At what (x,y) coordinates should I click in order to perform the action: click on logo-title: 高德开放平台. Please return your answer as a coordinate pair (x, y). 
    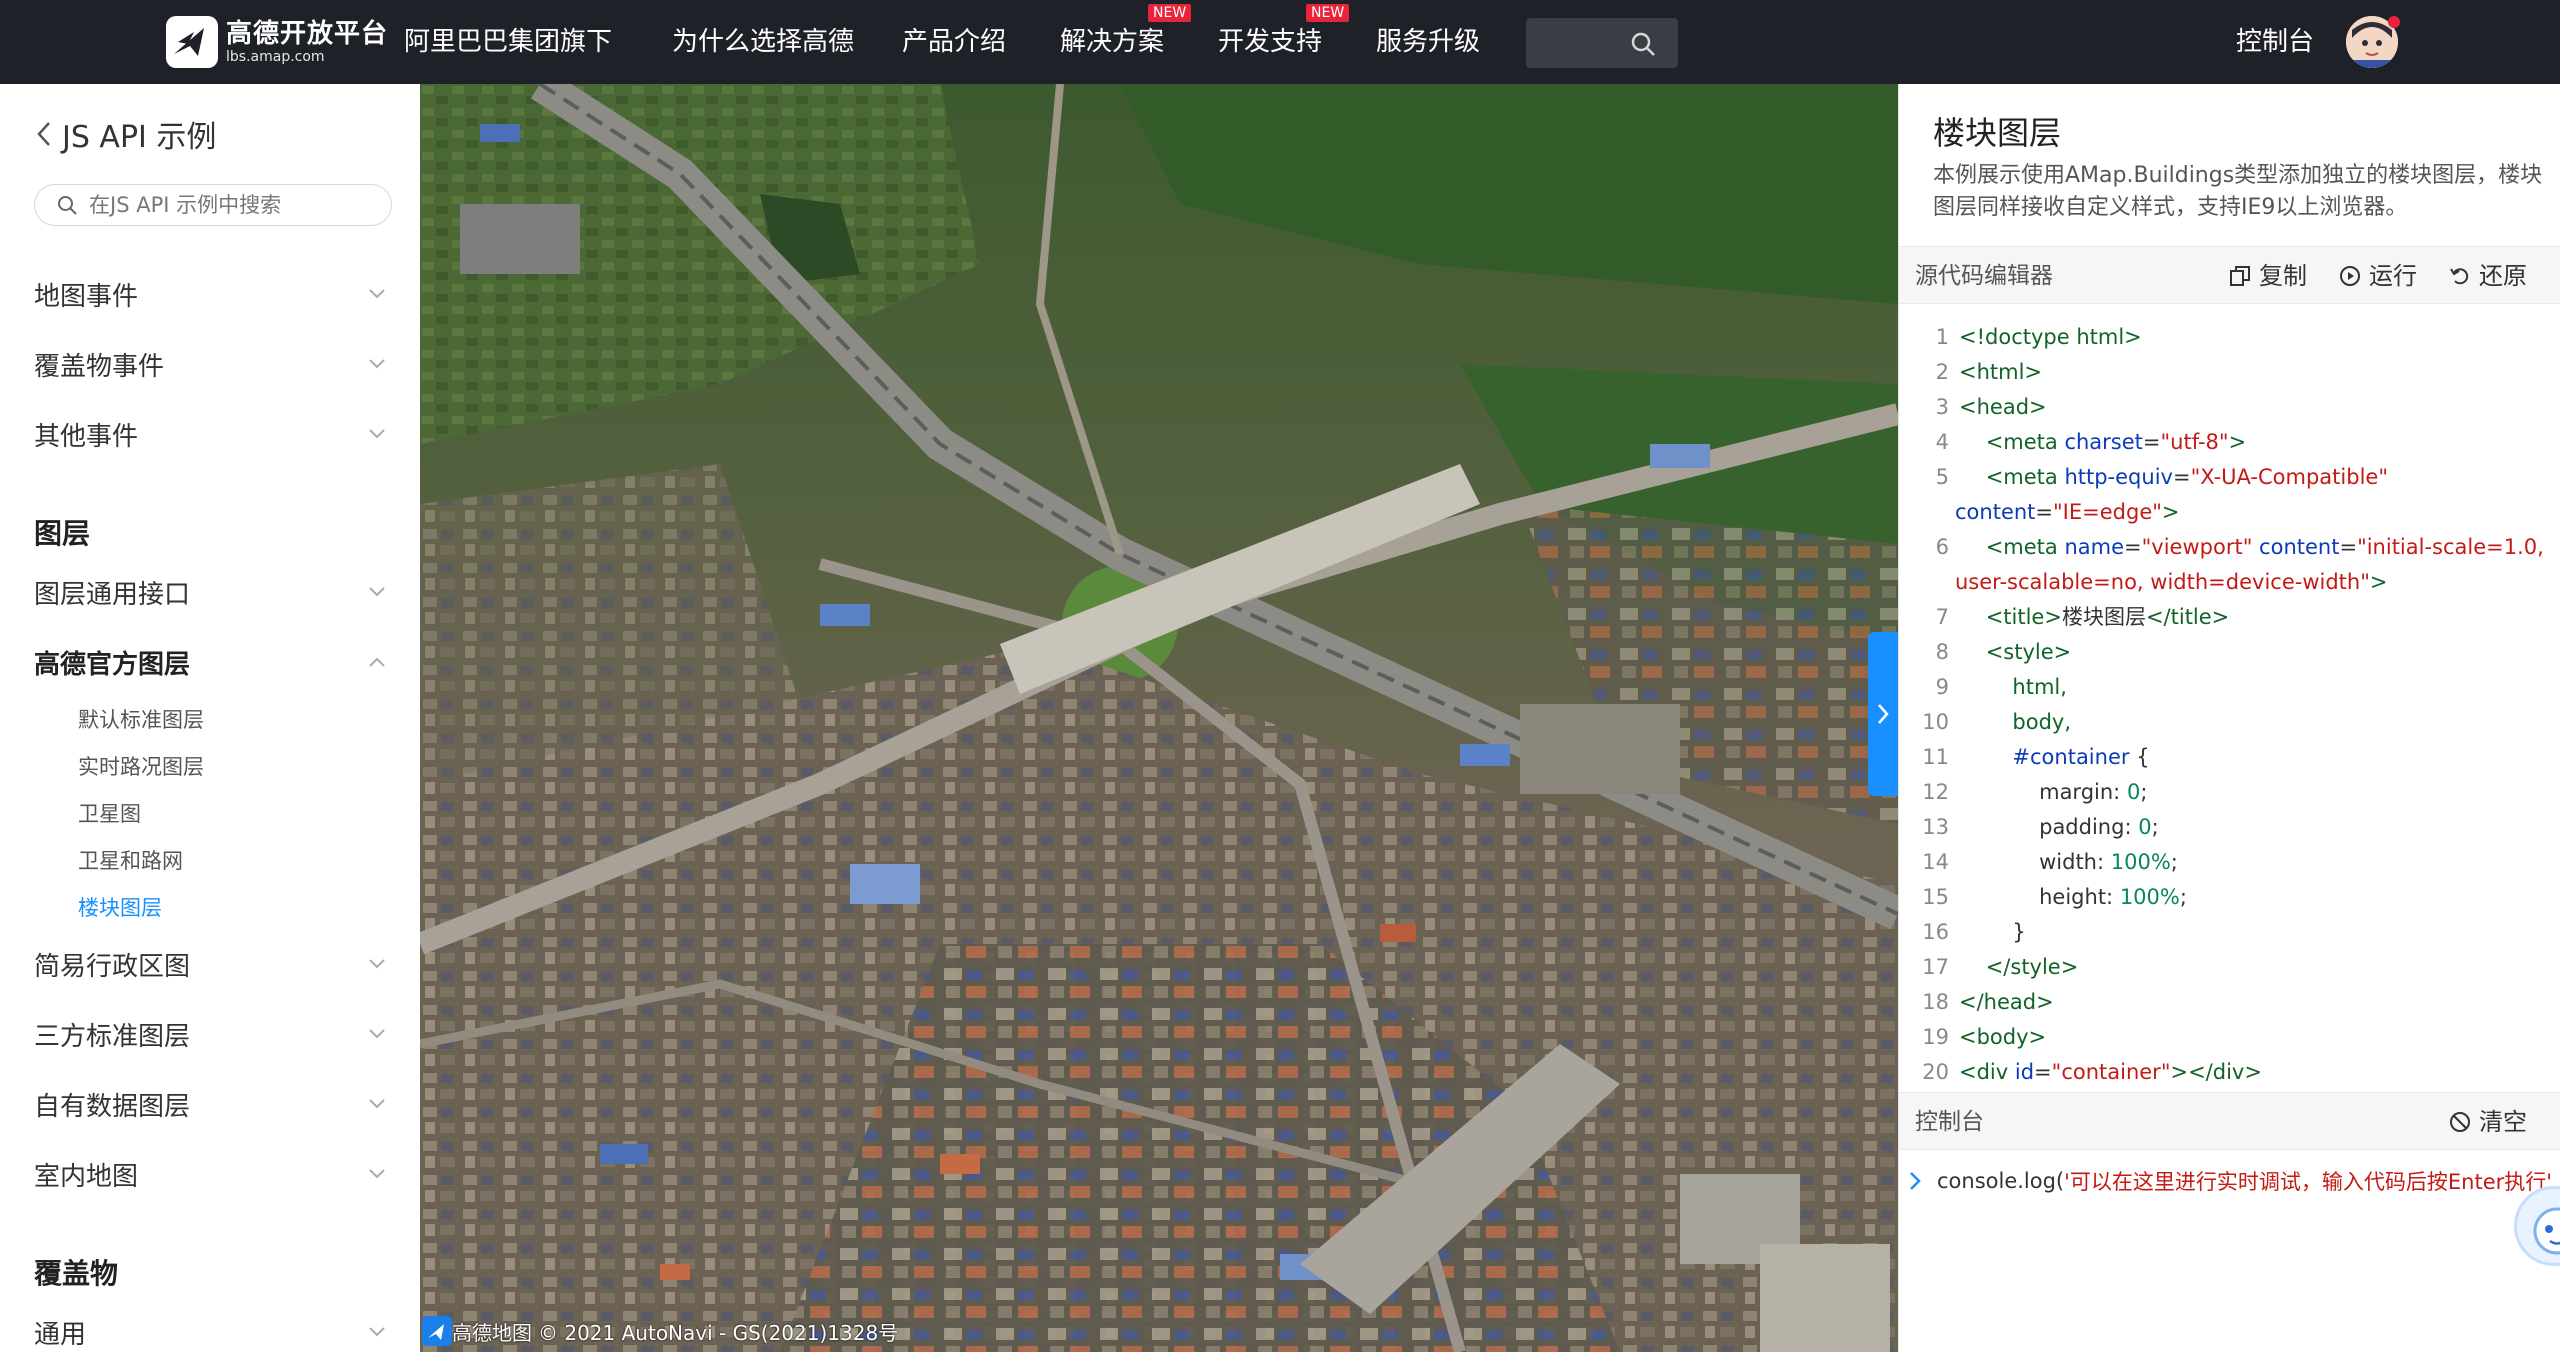
    Looking at the image, I should click on (307, 34).